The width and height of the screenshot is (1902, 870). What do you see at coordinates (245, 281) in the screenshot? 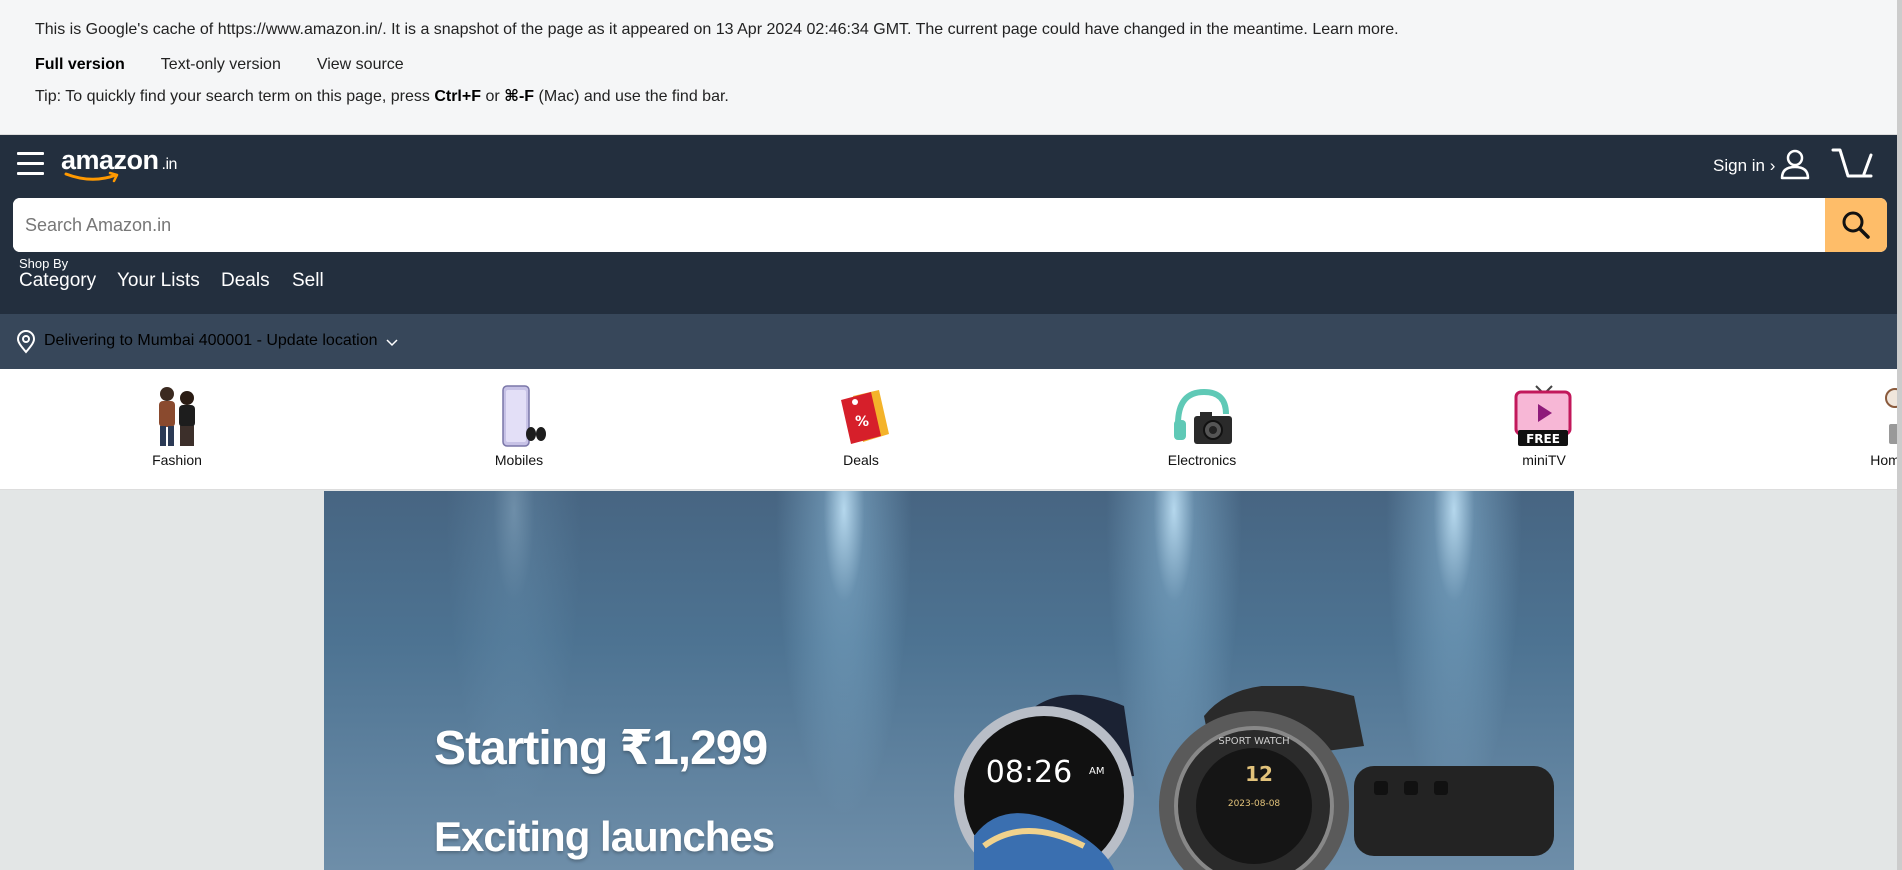
I see `nav-deals: Deals` at bounding box center [245, 281].